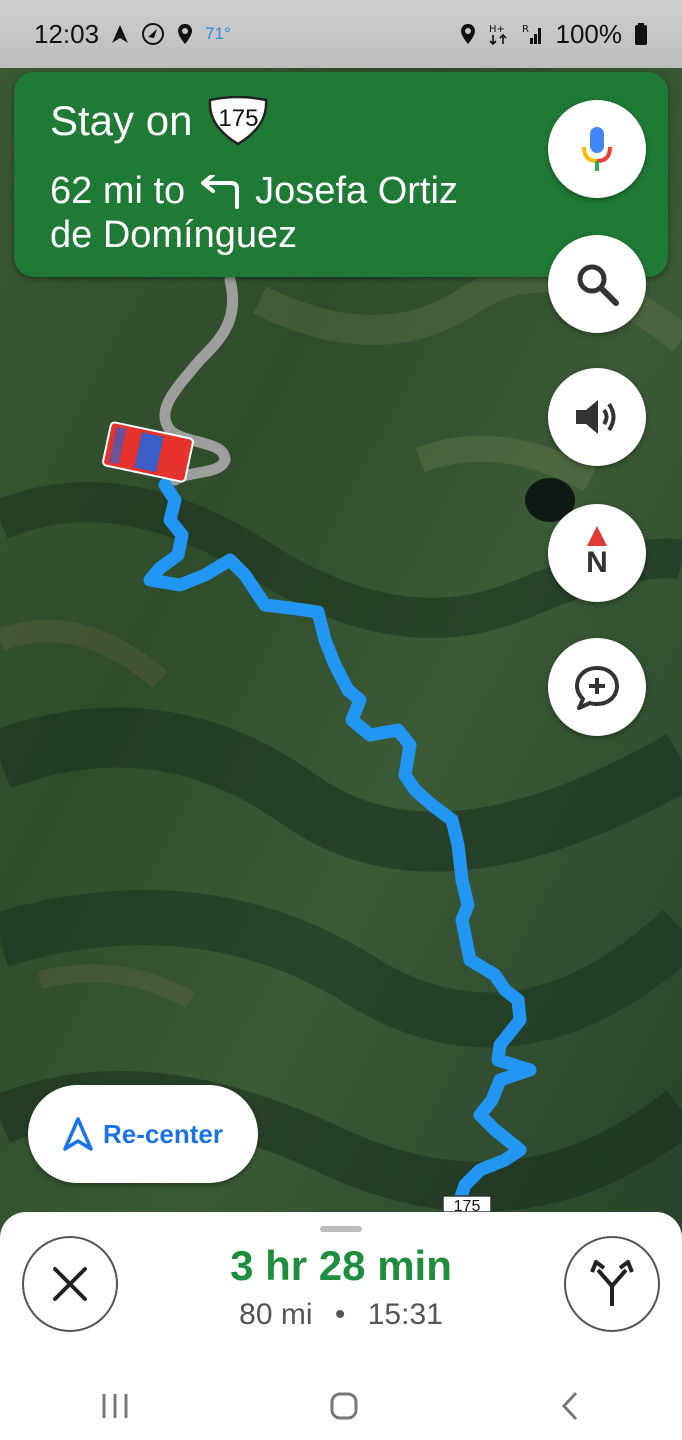 This screenshot has height=1440, width=682. I want to click on destination-line1: Josefa Ortiz, so click(356, 191).